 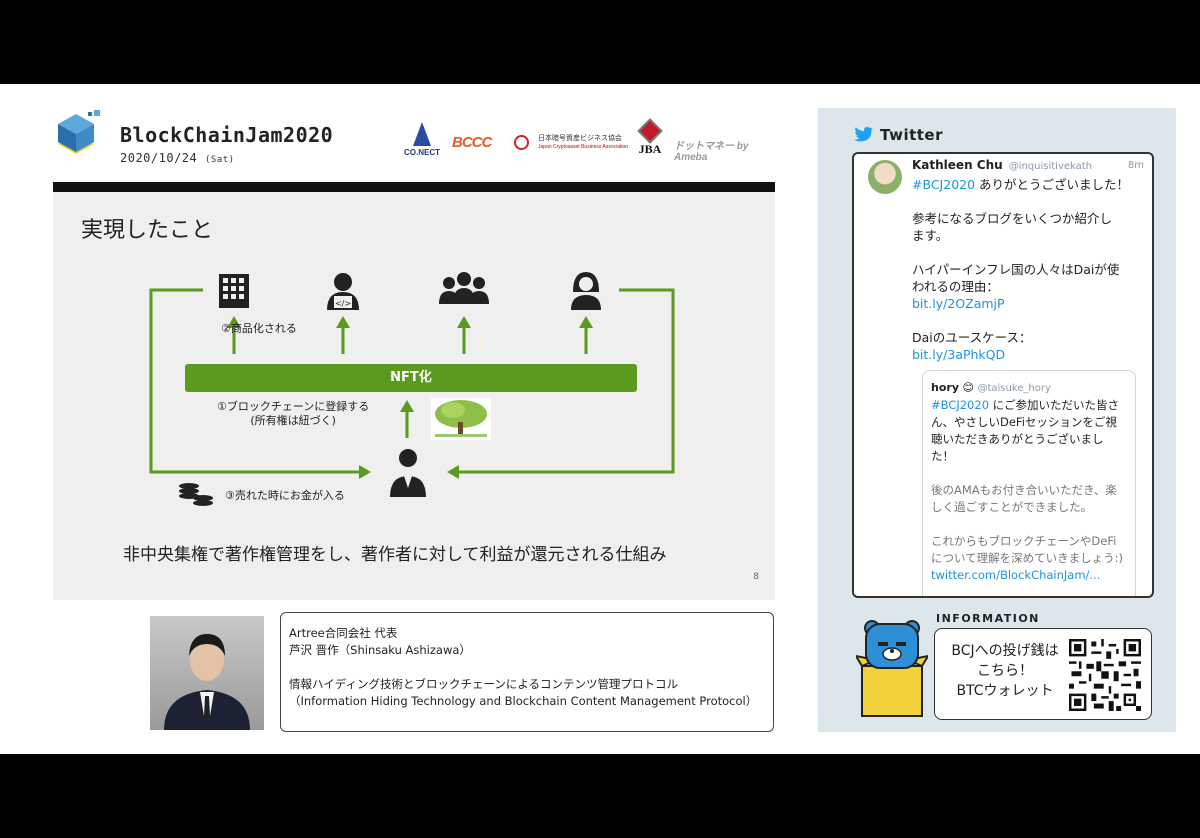 I want to click on sponsor-dotmoney: ドットマネー by Ameba, so click(x=711, y=152).